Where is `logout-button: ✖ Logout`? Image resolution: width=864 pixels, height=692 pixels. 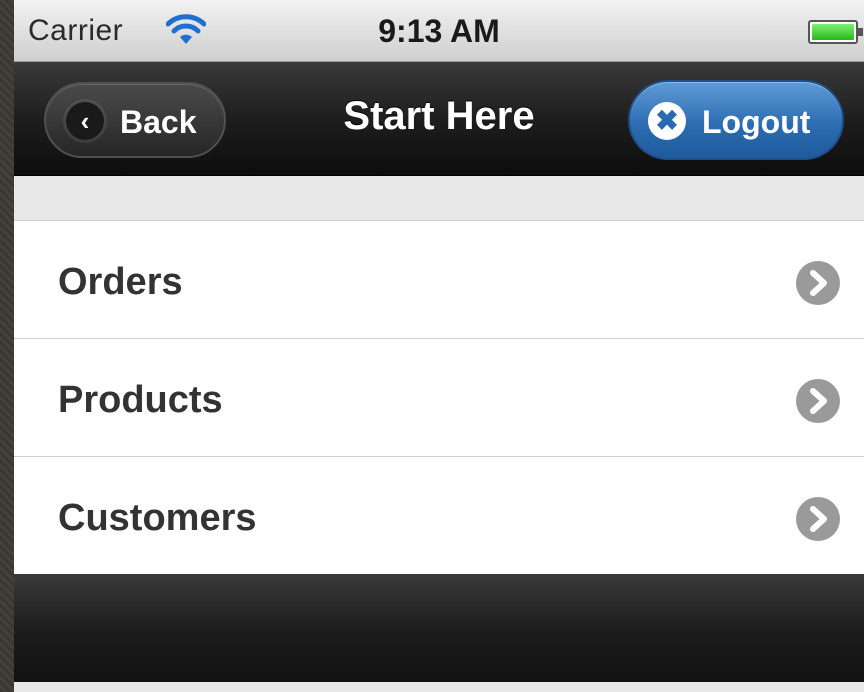
logout-button: ✖ Logout is located at coordinates (736, 120).